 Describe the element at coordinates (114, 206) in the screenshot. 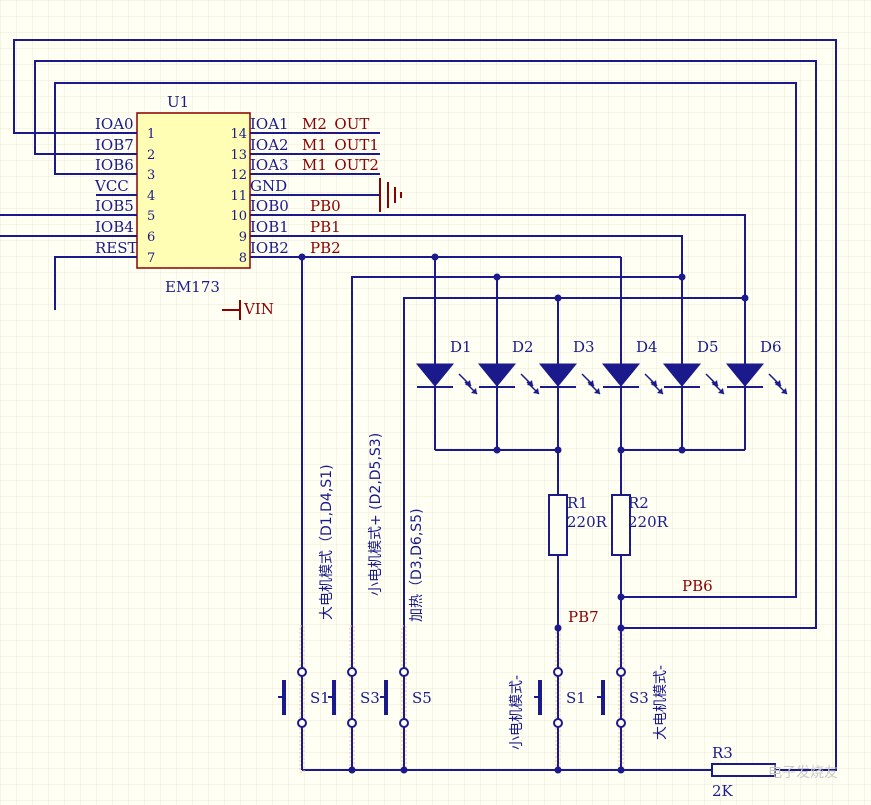

I see `u1-left-pin-name: IOB5` at that location.